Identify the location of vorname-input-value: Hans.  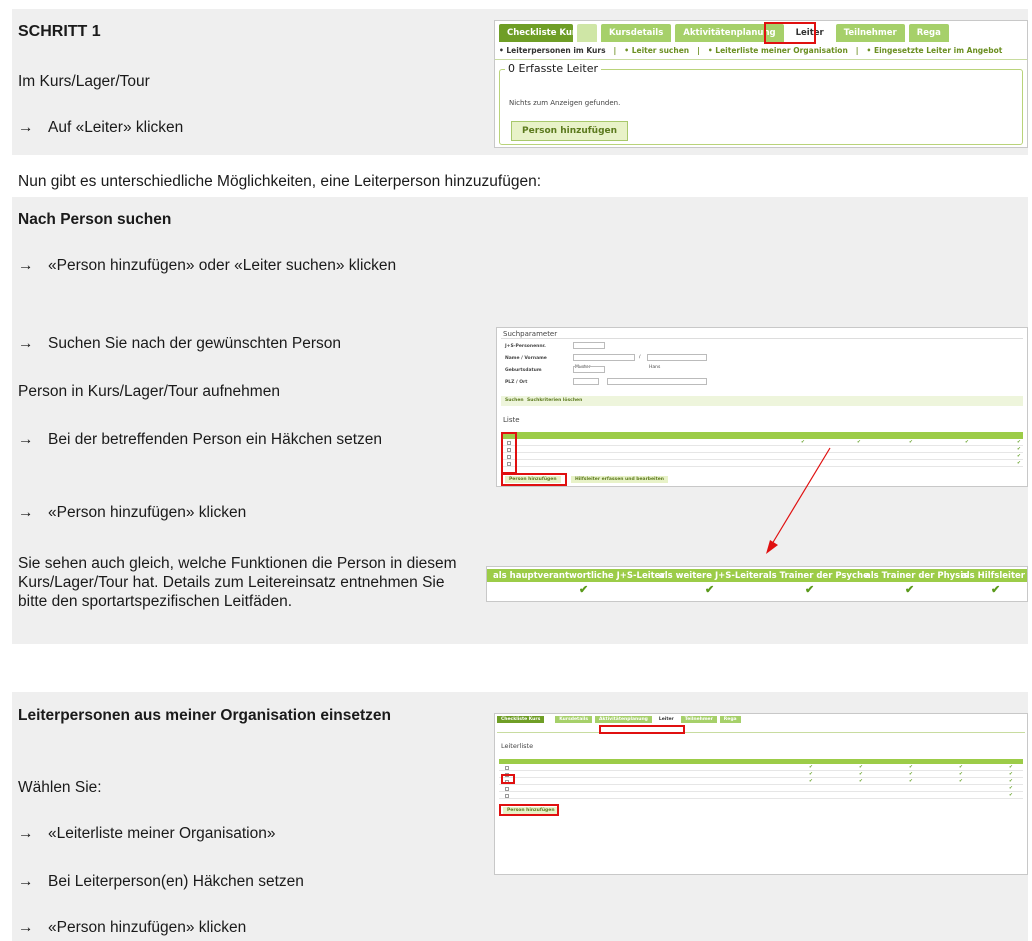
(655, 367).